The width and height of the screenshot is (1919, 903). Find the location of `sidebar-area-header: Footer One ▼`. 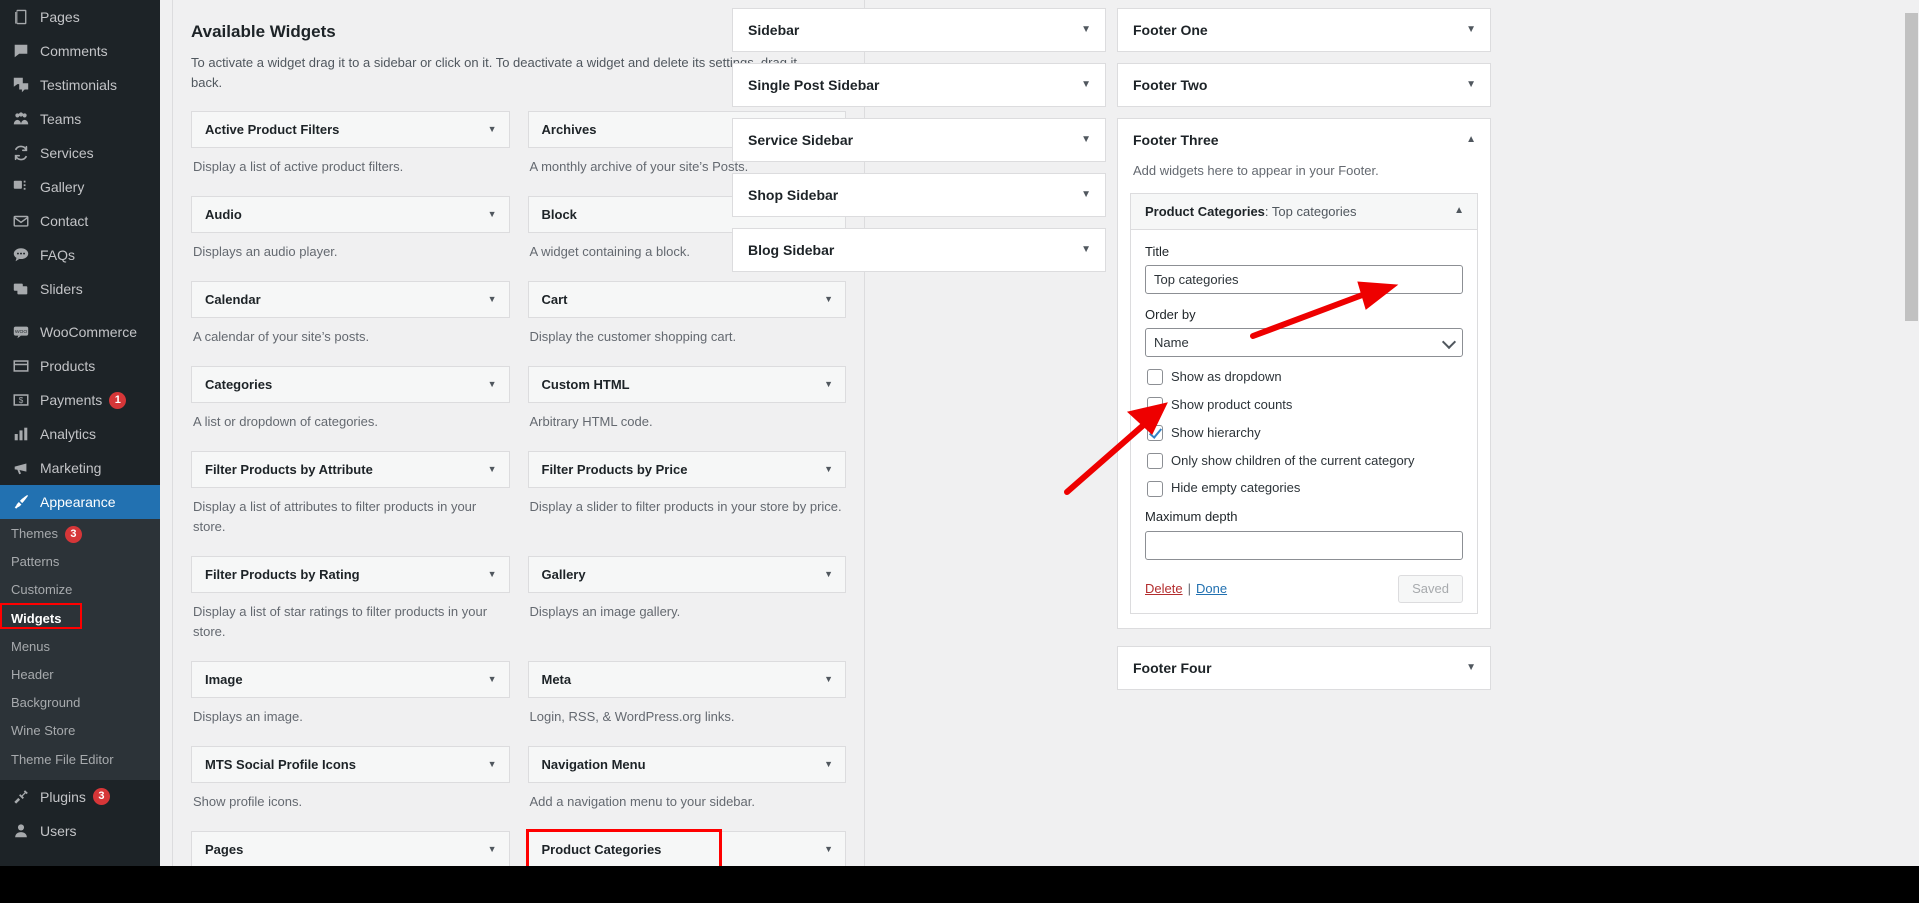

sidebar-area-header: Footer One ▼ is located at coordinates (1304, 30).